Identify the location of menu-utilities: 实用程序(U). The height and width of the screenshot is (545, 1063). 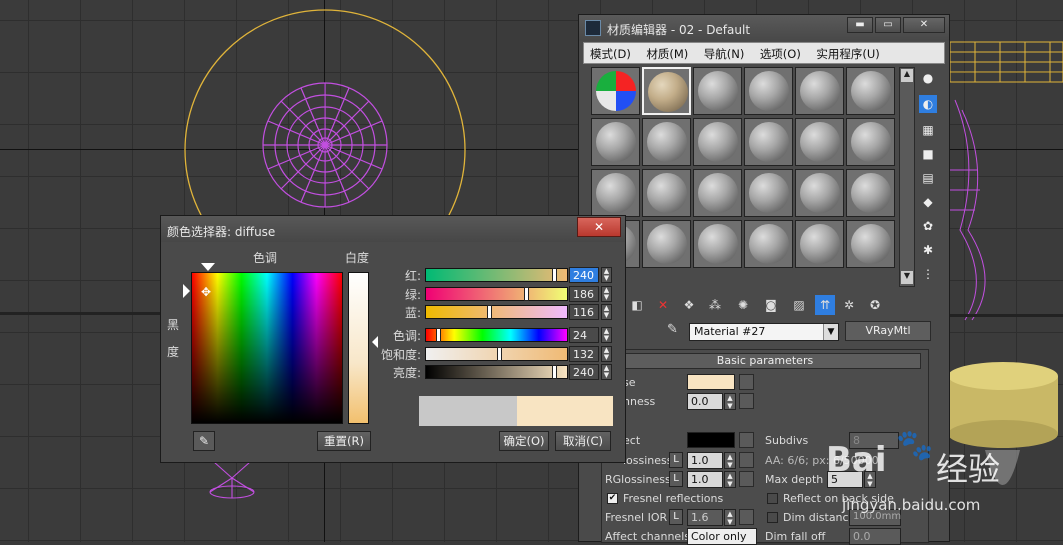
(847, 54).